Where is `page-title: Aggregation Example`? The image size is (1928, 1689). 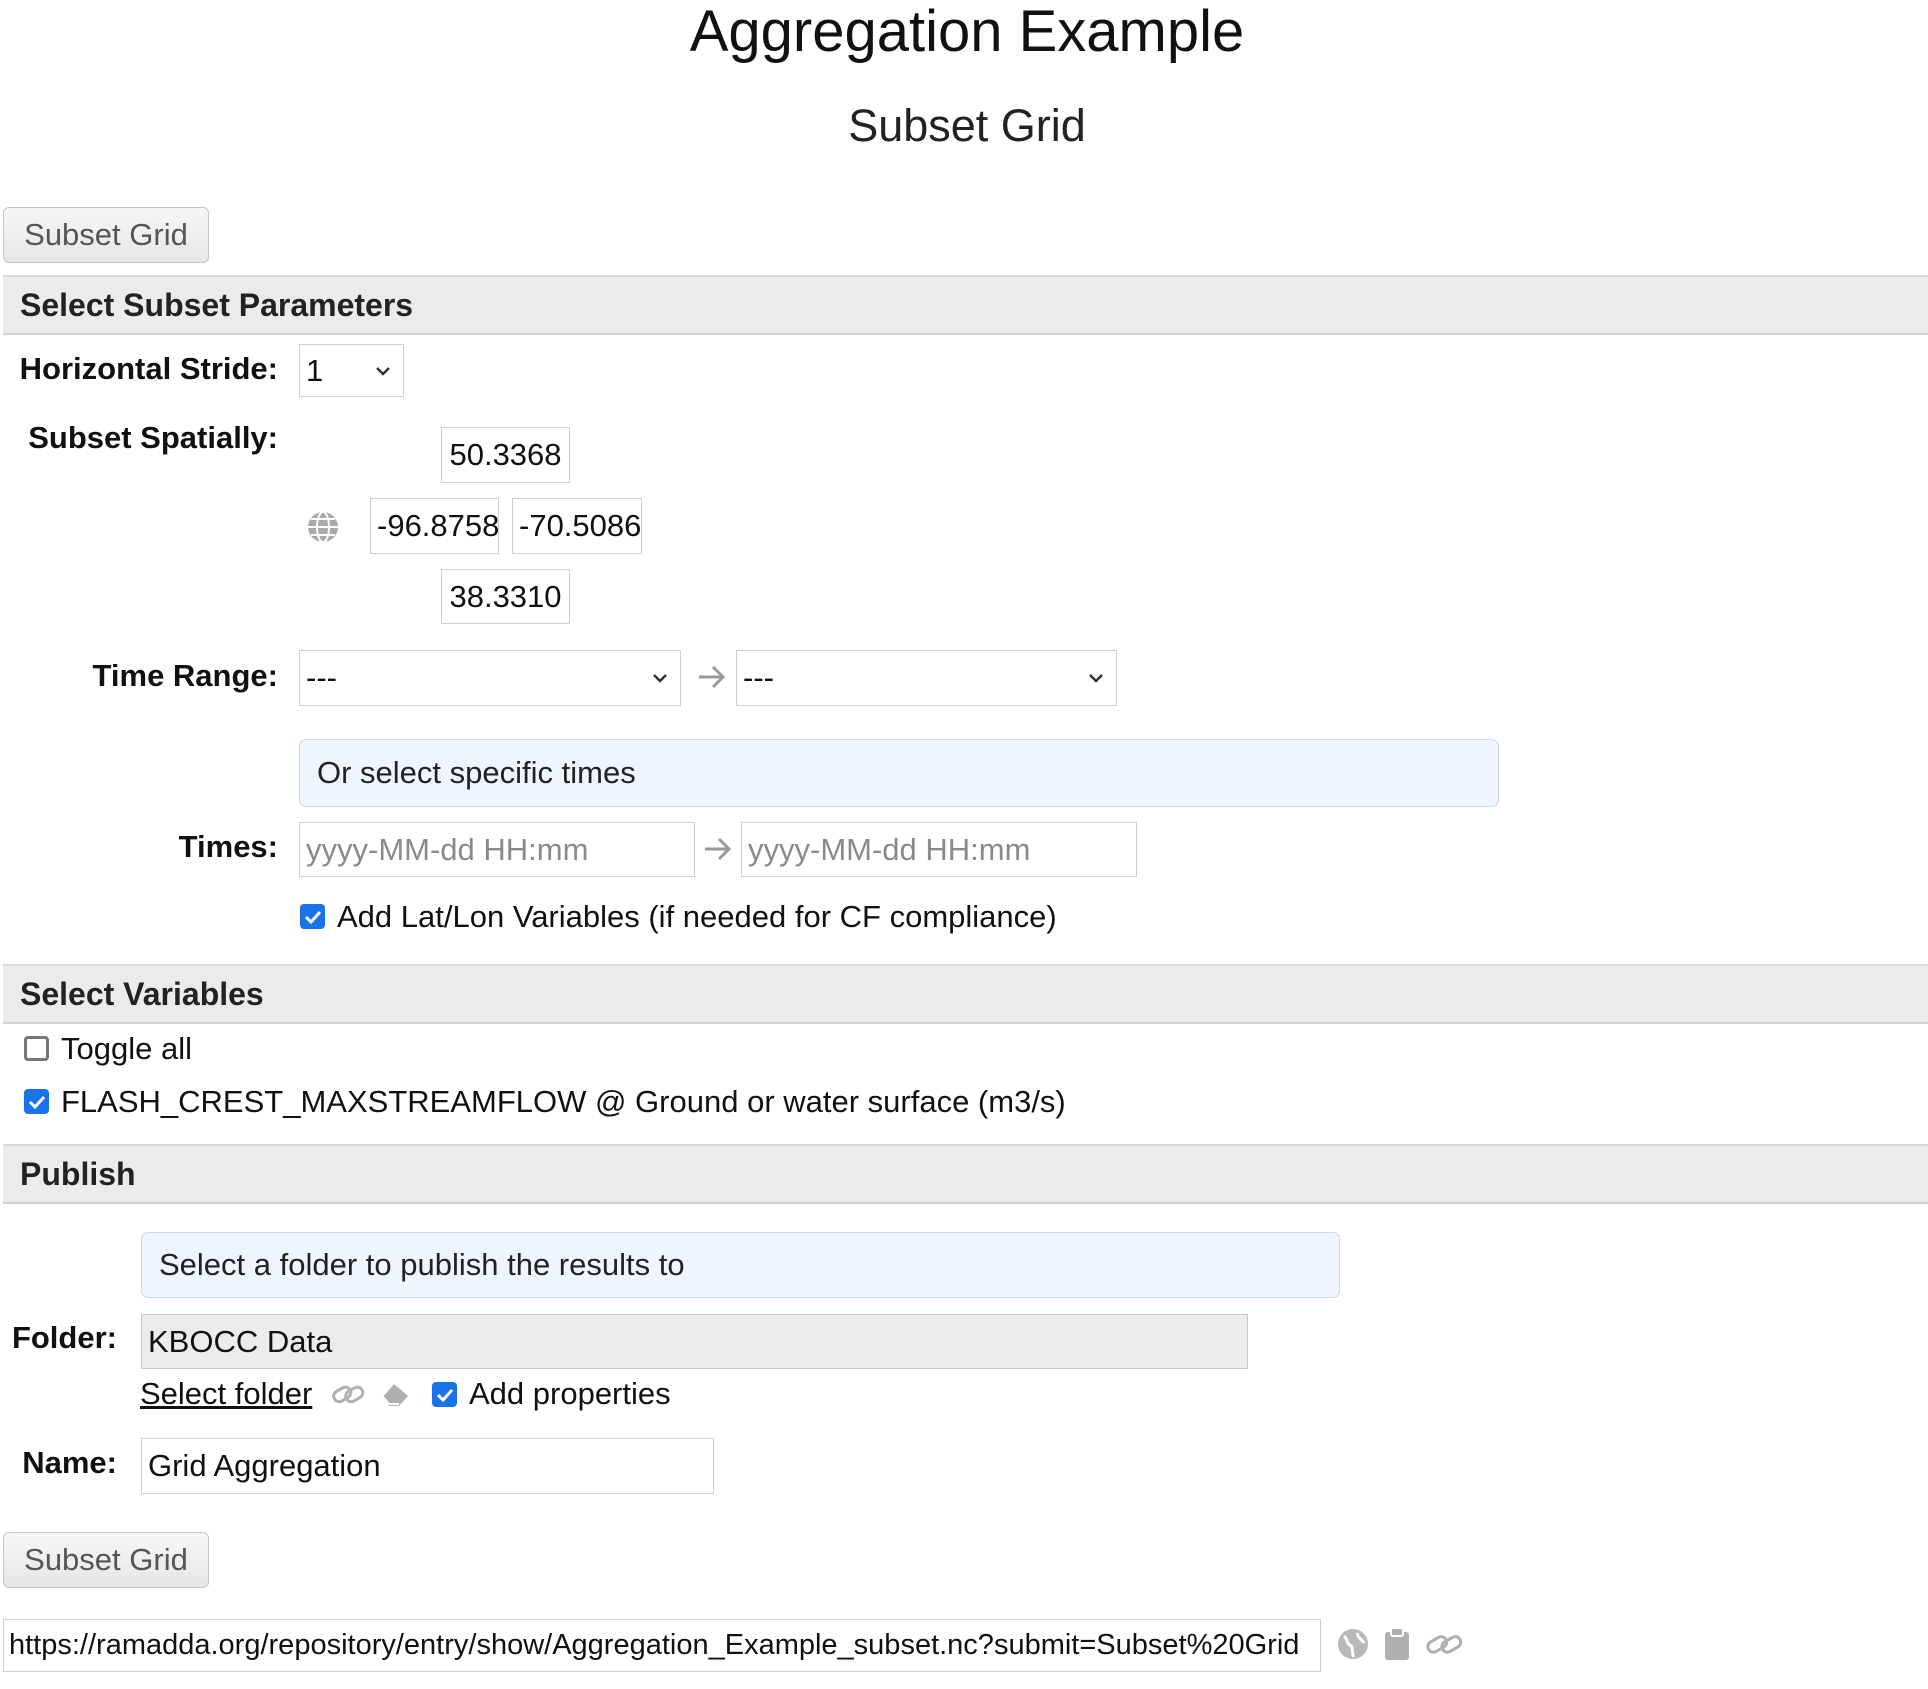
page-title: Aggregation Example is located at coordinates (967, 32).